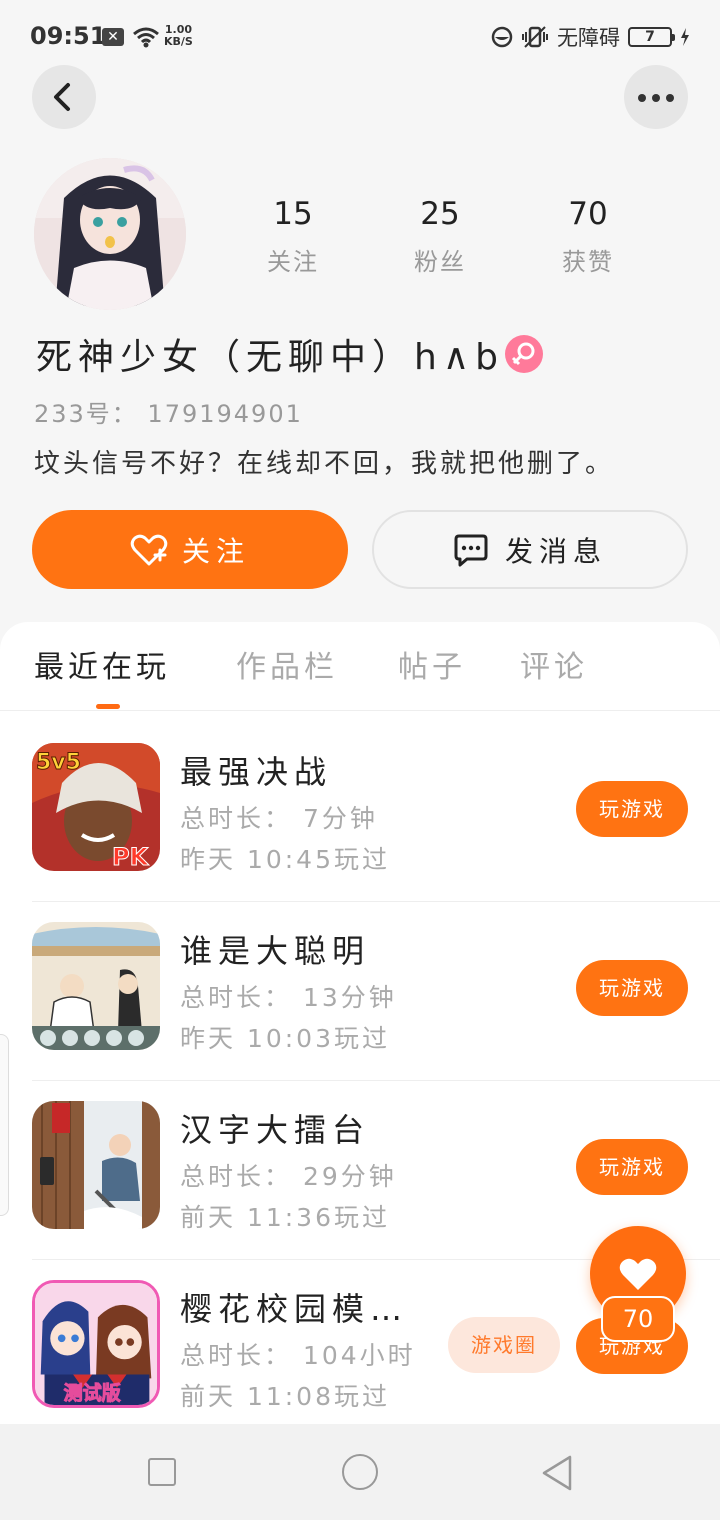  What do you see at coordinates (440, 262) in the screenshot?
I see `followers-label: 粉丝` at bounding box center [440, 262].